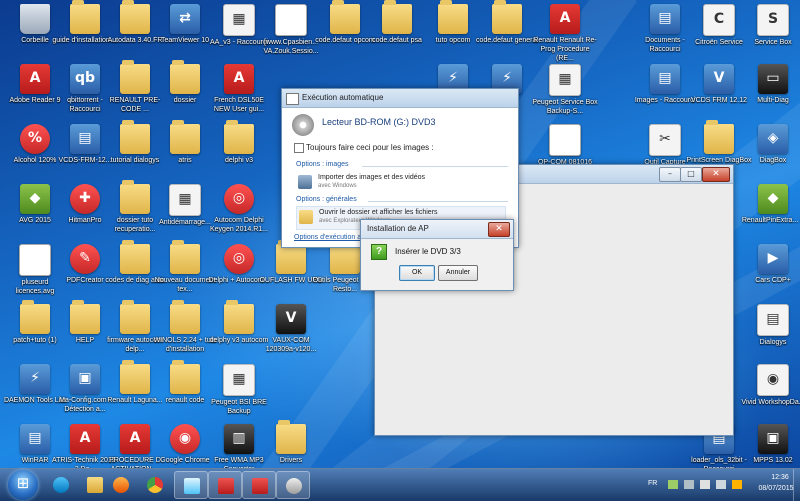  Describe the element at coordinates (691, 174) in the screenshot. I see `maximize-button: □` at that location.